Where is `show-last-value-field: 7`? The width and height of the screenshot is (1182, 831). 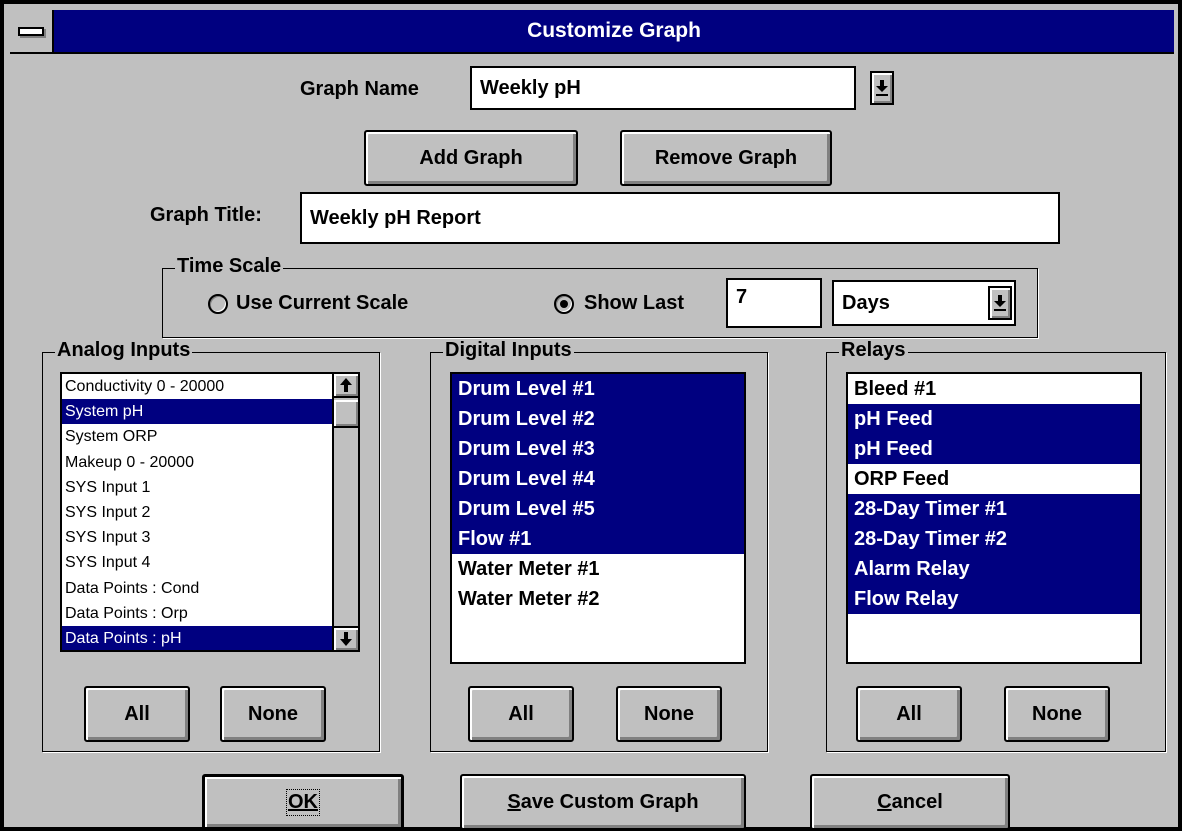 show-last-value-field: 7 is located at coordinates (774, 303).